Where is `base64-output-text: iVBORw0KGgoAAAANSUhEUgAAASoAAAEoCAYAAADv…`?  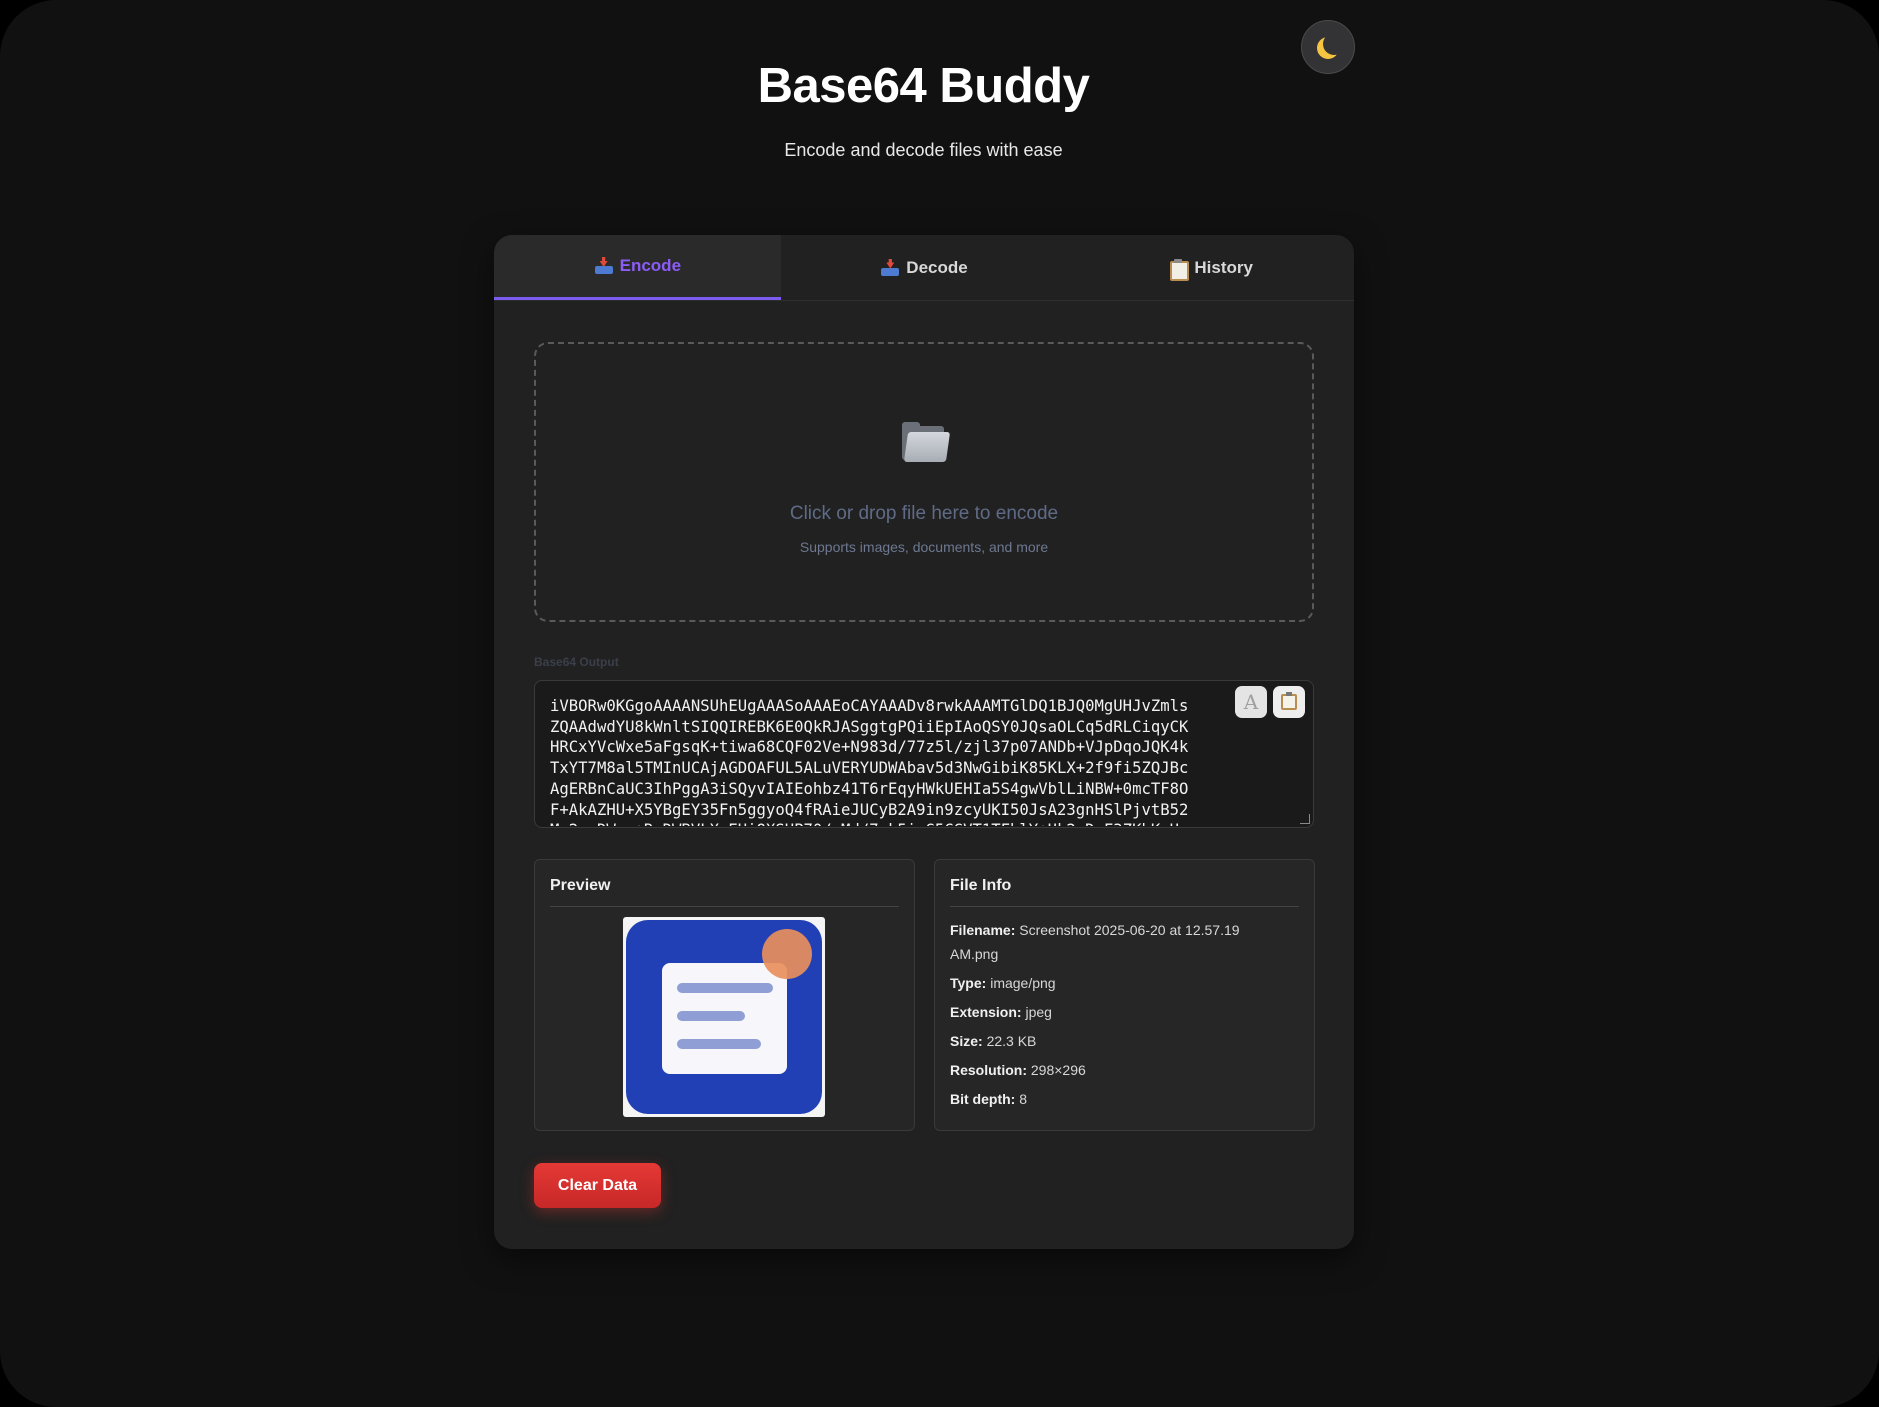
base64-output-text: iVBORw0KGgoAAAANSUhEUgAAASoAAAEoCAYAAADv… is located at coordinates (925, 761).